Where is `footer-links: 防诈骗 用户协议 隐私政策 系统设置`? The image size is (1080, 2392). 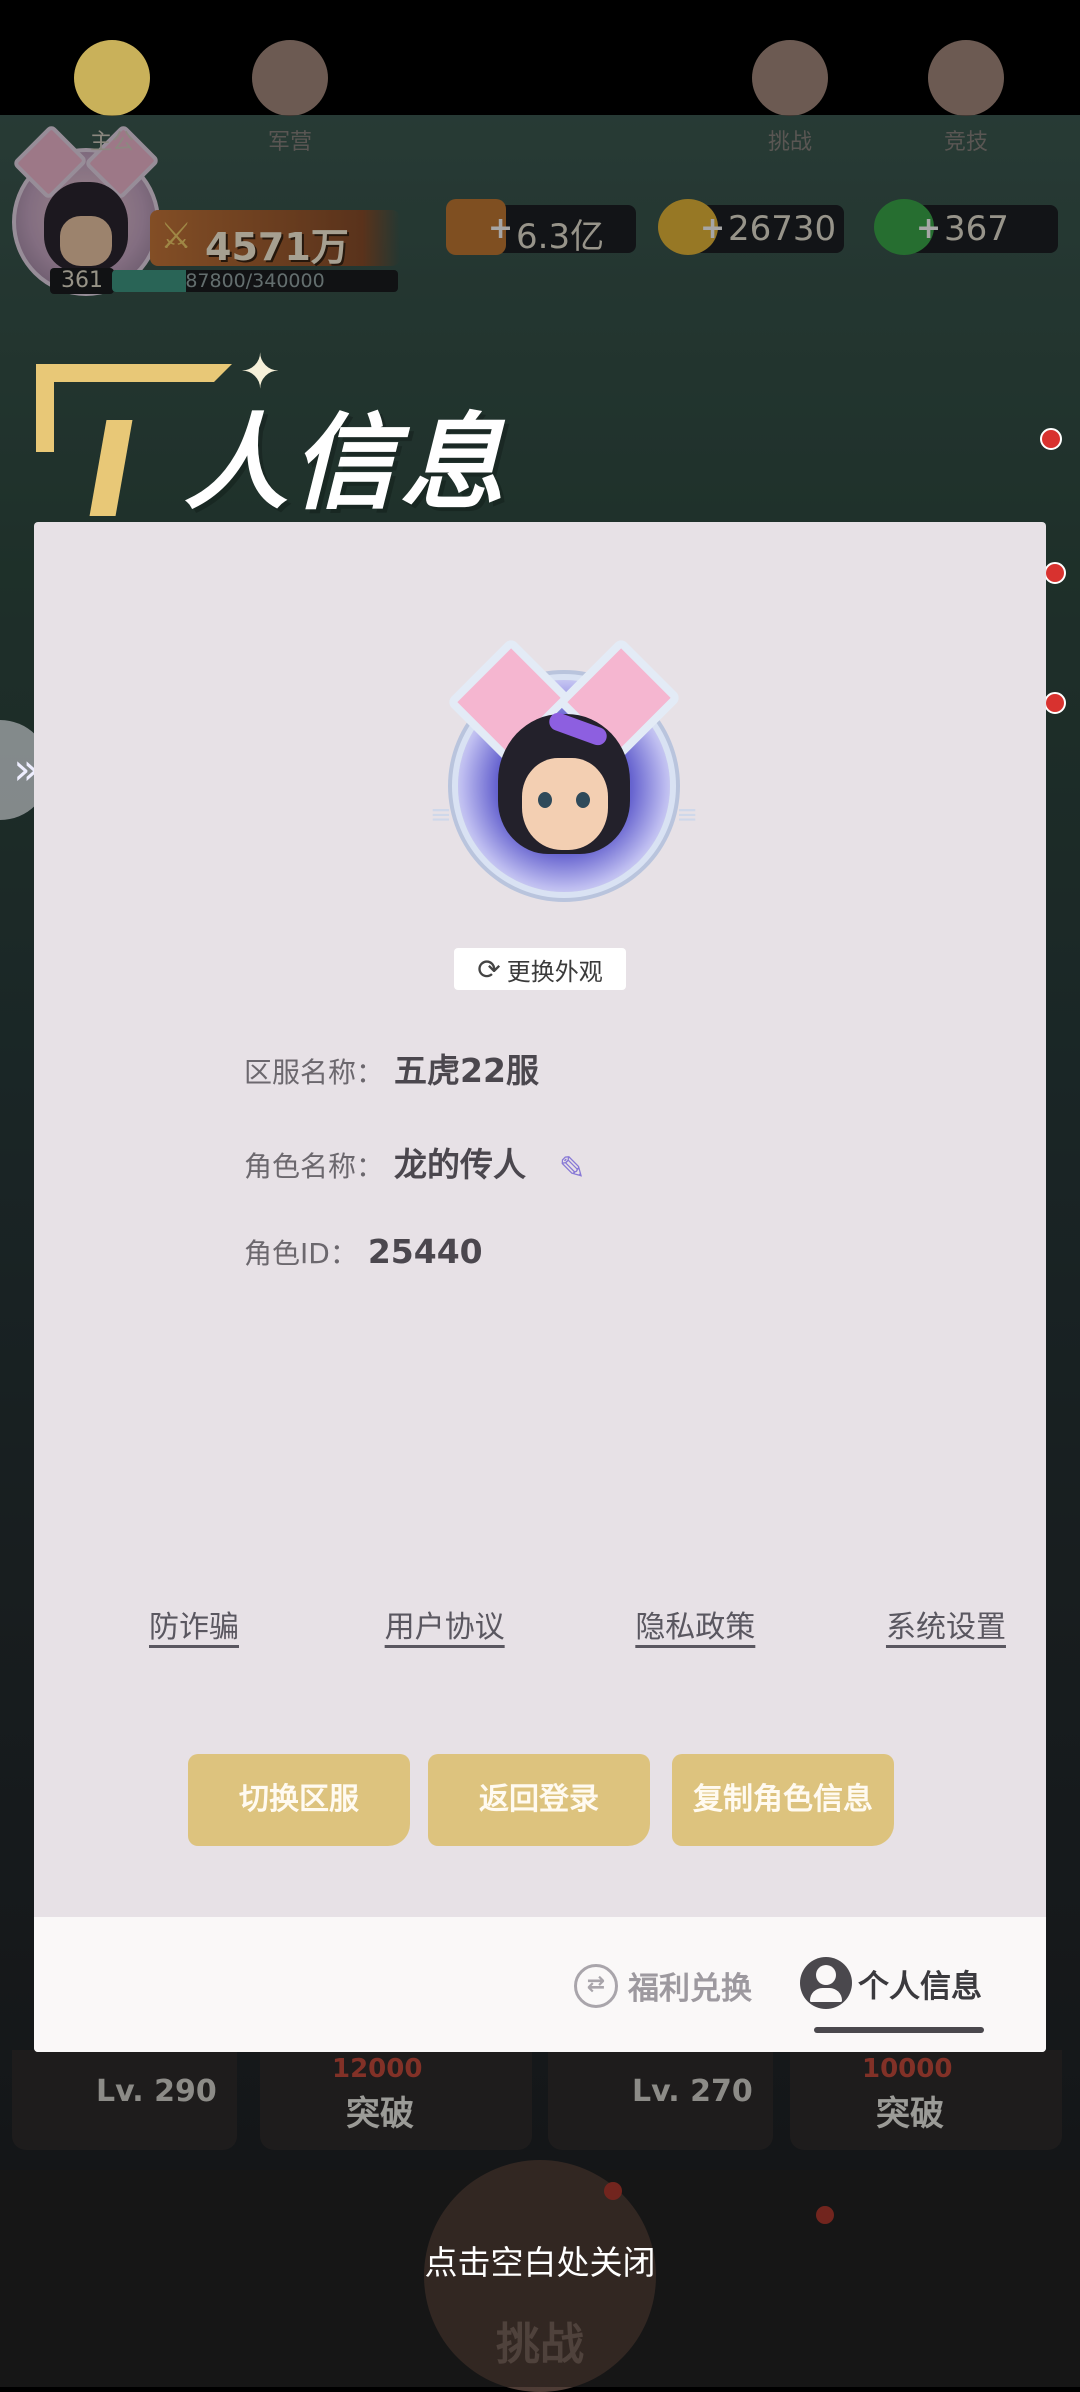 footer-links: 防诈骗 用户协议 隐私政策 系统设置 is located at coordinates (570, 1624).